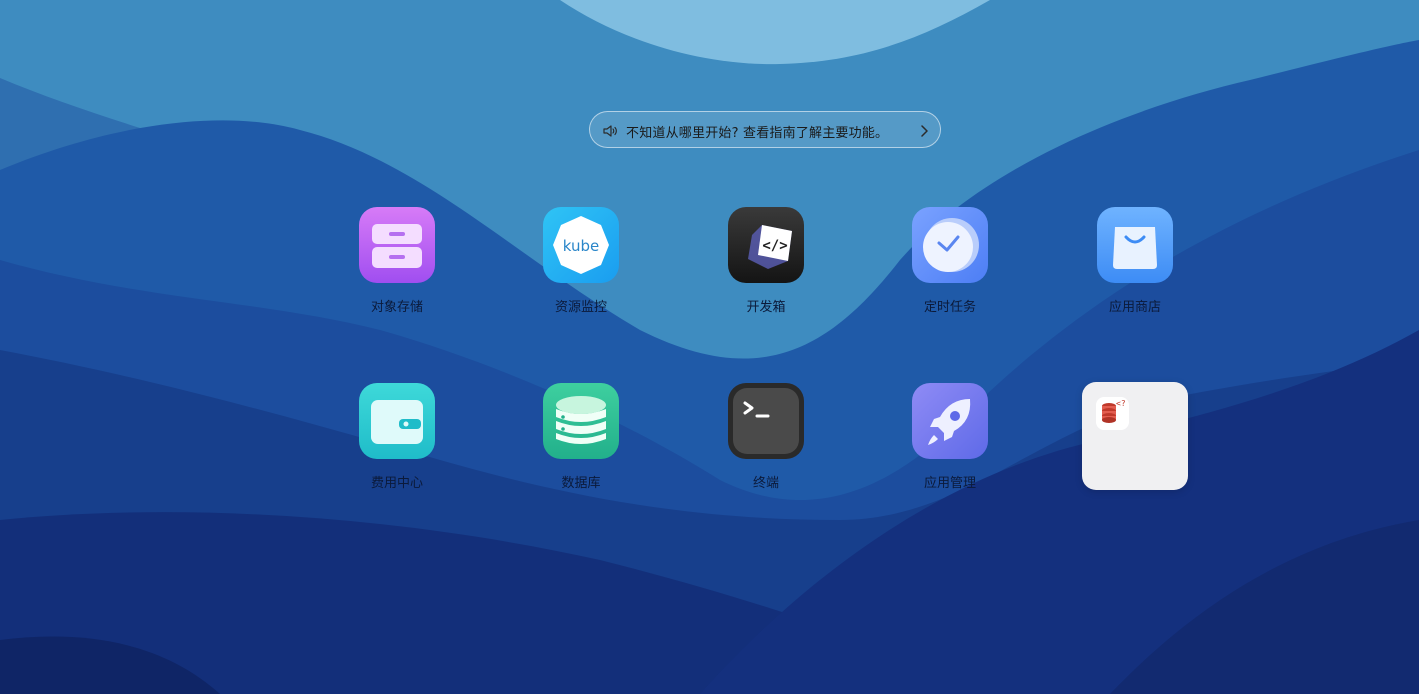 The width and height of the screenshot is (1419, 694). I want to click on speaker-icon, so click(610, 131).